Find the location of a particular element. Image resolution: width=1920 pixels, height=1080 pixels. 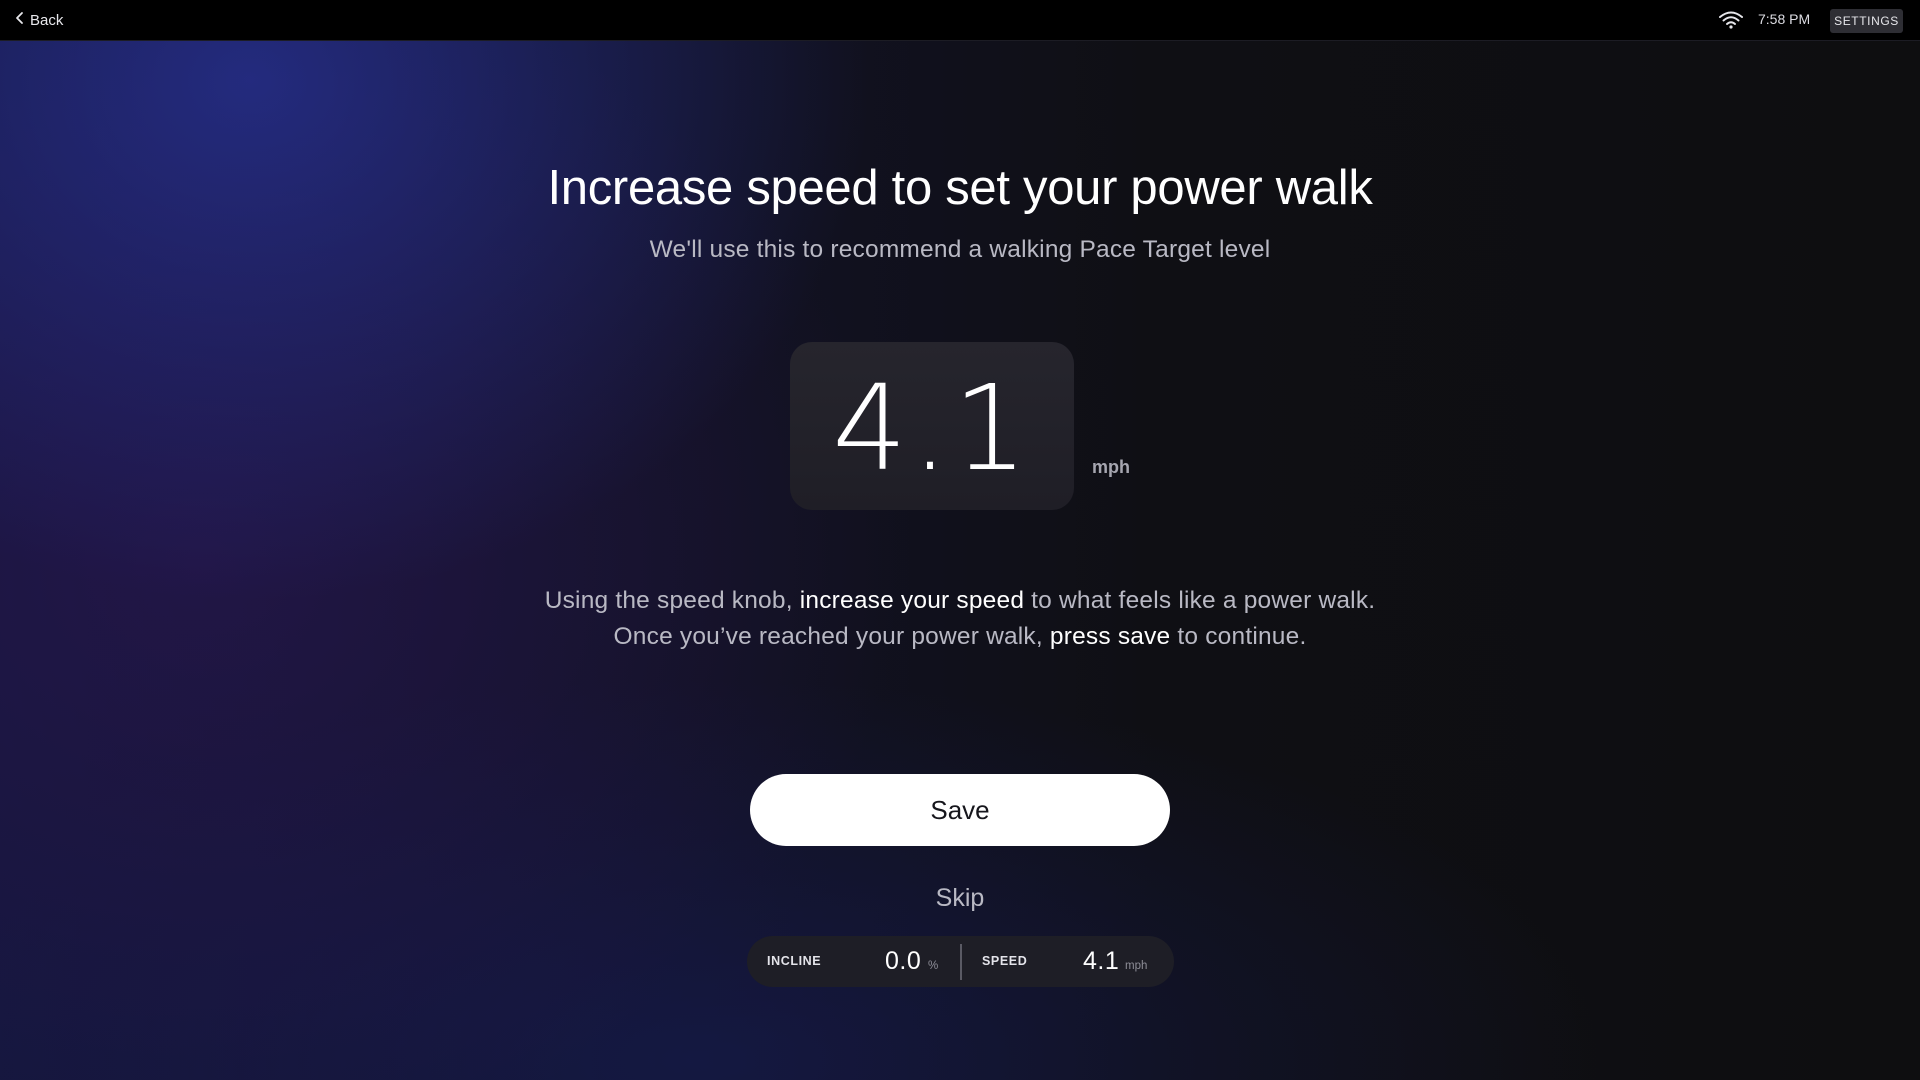

metrics-speed-value: 4.1 is located at coordinates (1101, 961).